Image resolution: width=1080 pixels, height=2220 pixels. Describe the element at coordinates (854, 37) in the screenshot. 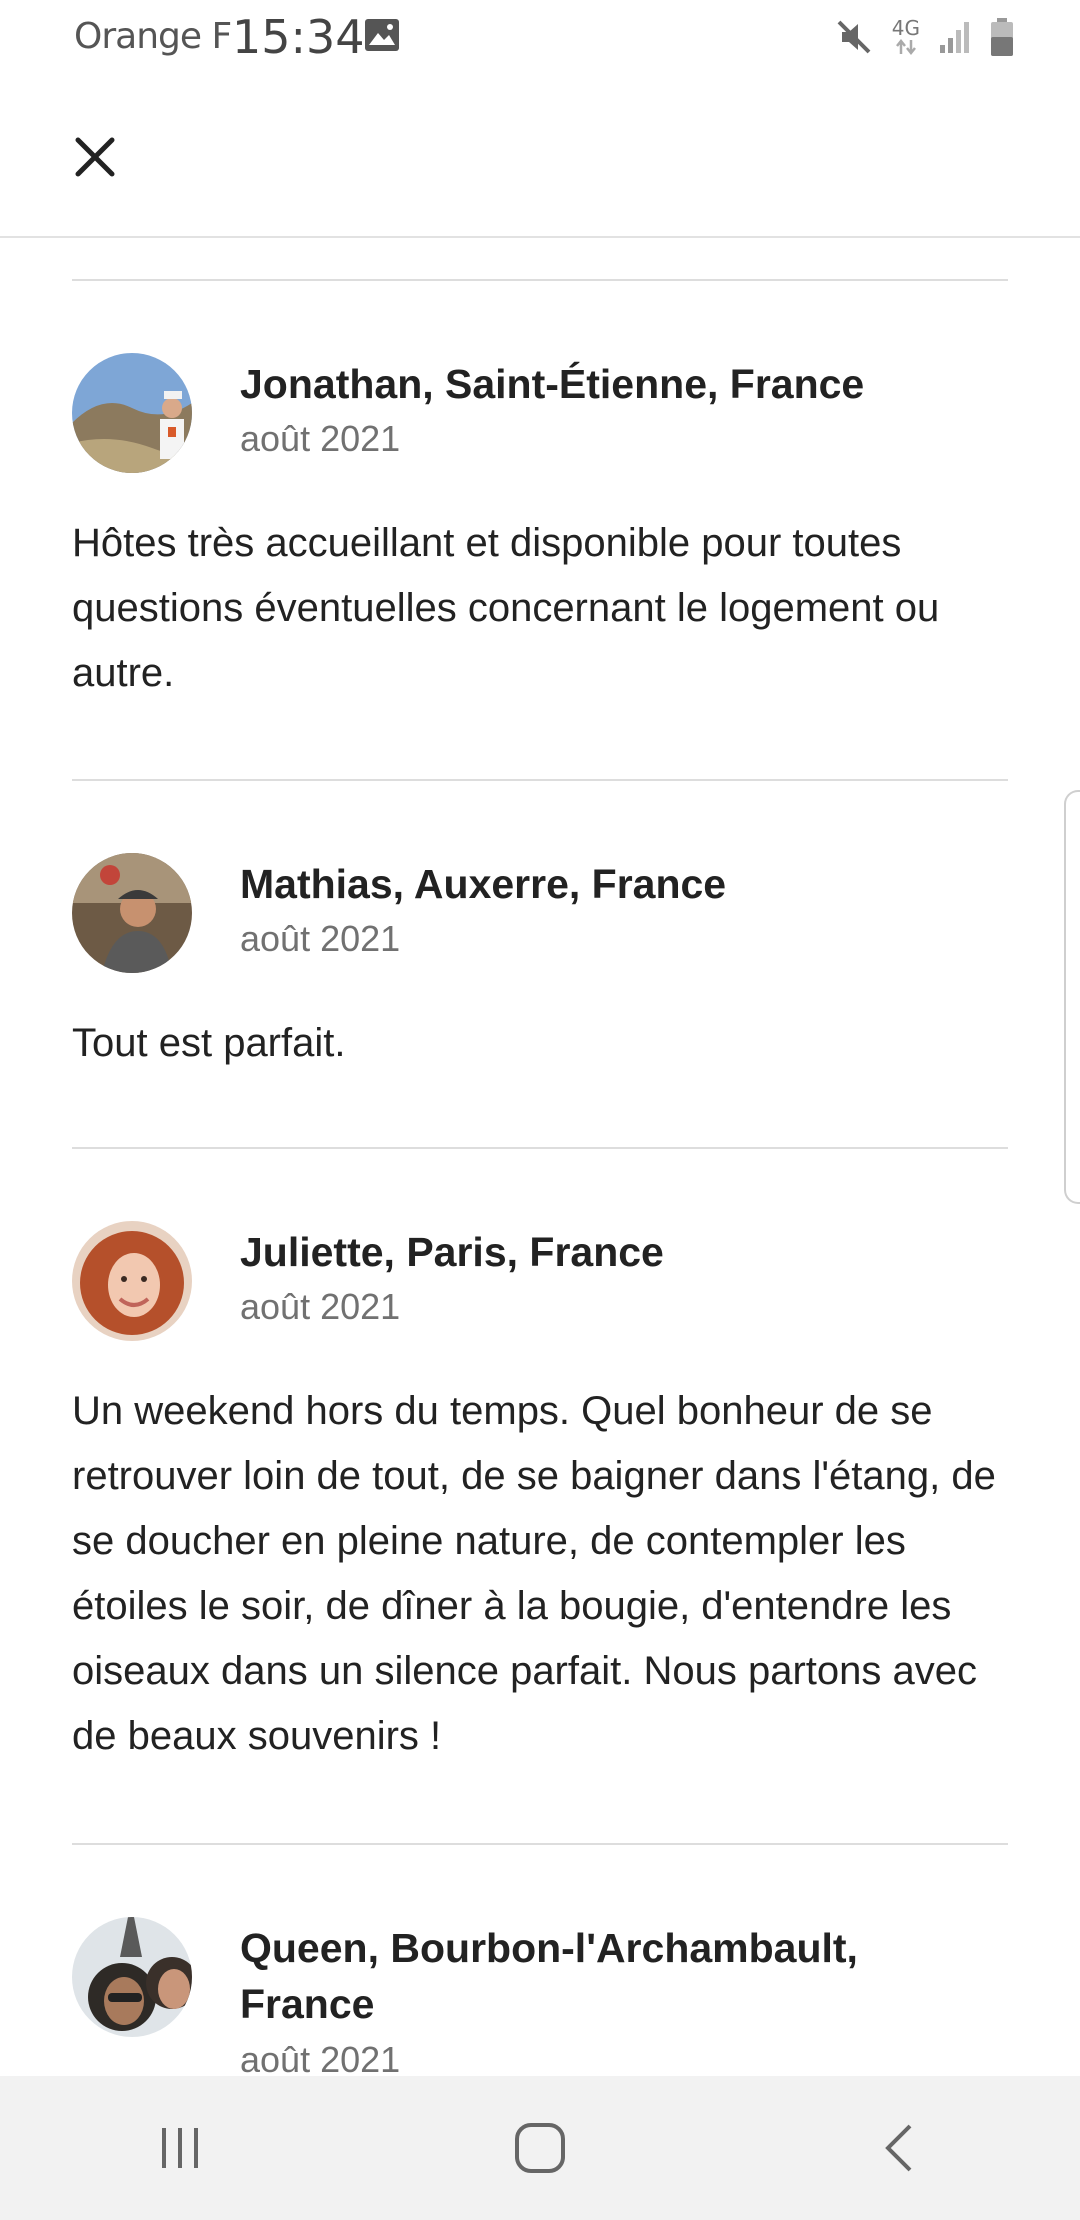

I see `mute-icon` at that location.